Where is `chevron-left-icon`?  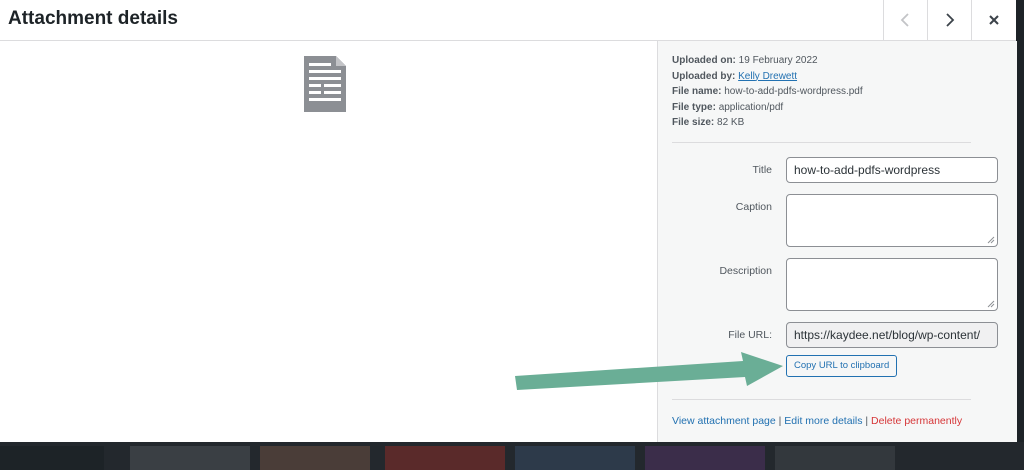
chevron-left-icon is located at coordinates (904, 20).